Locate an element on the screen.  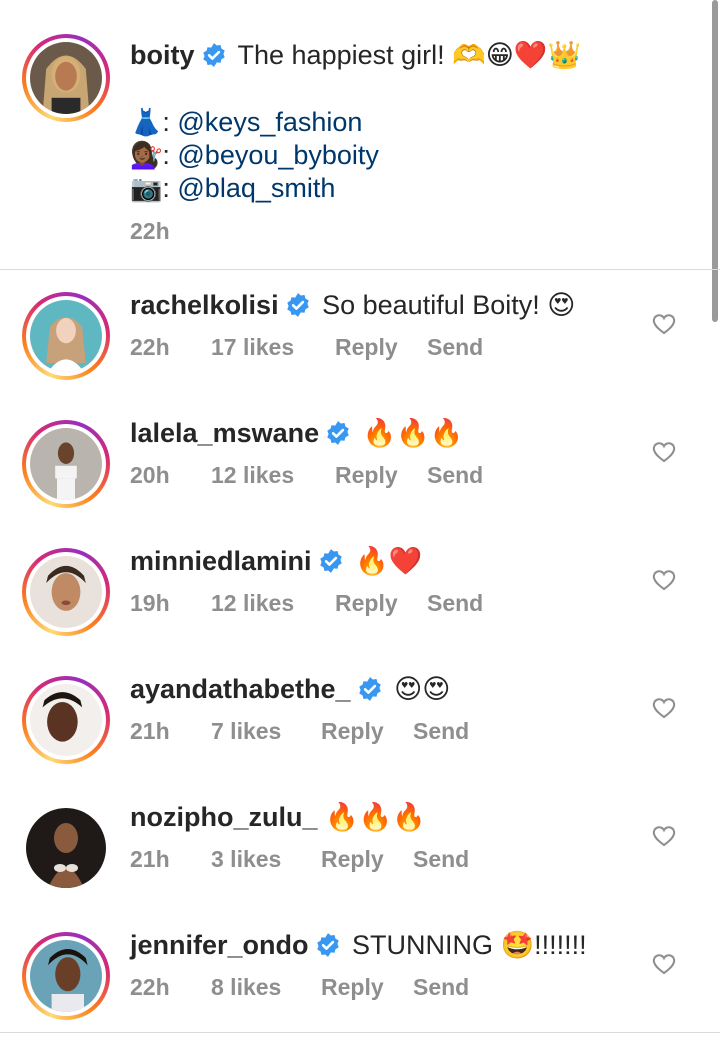
caption-timestamp: 22h is located at coordinates (150, 231).